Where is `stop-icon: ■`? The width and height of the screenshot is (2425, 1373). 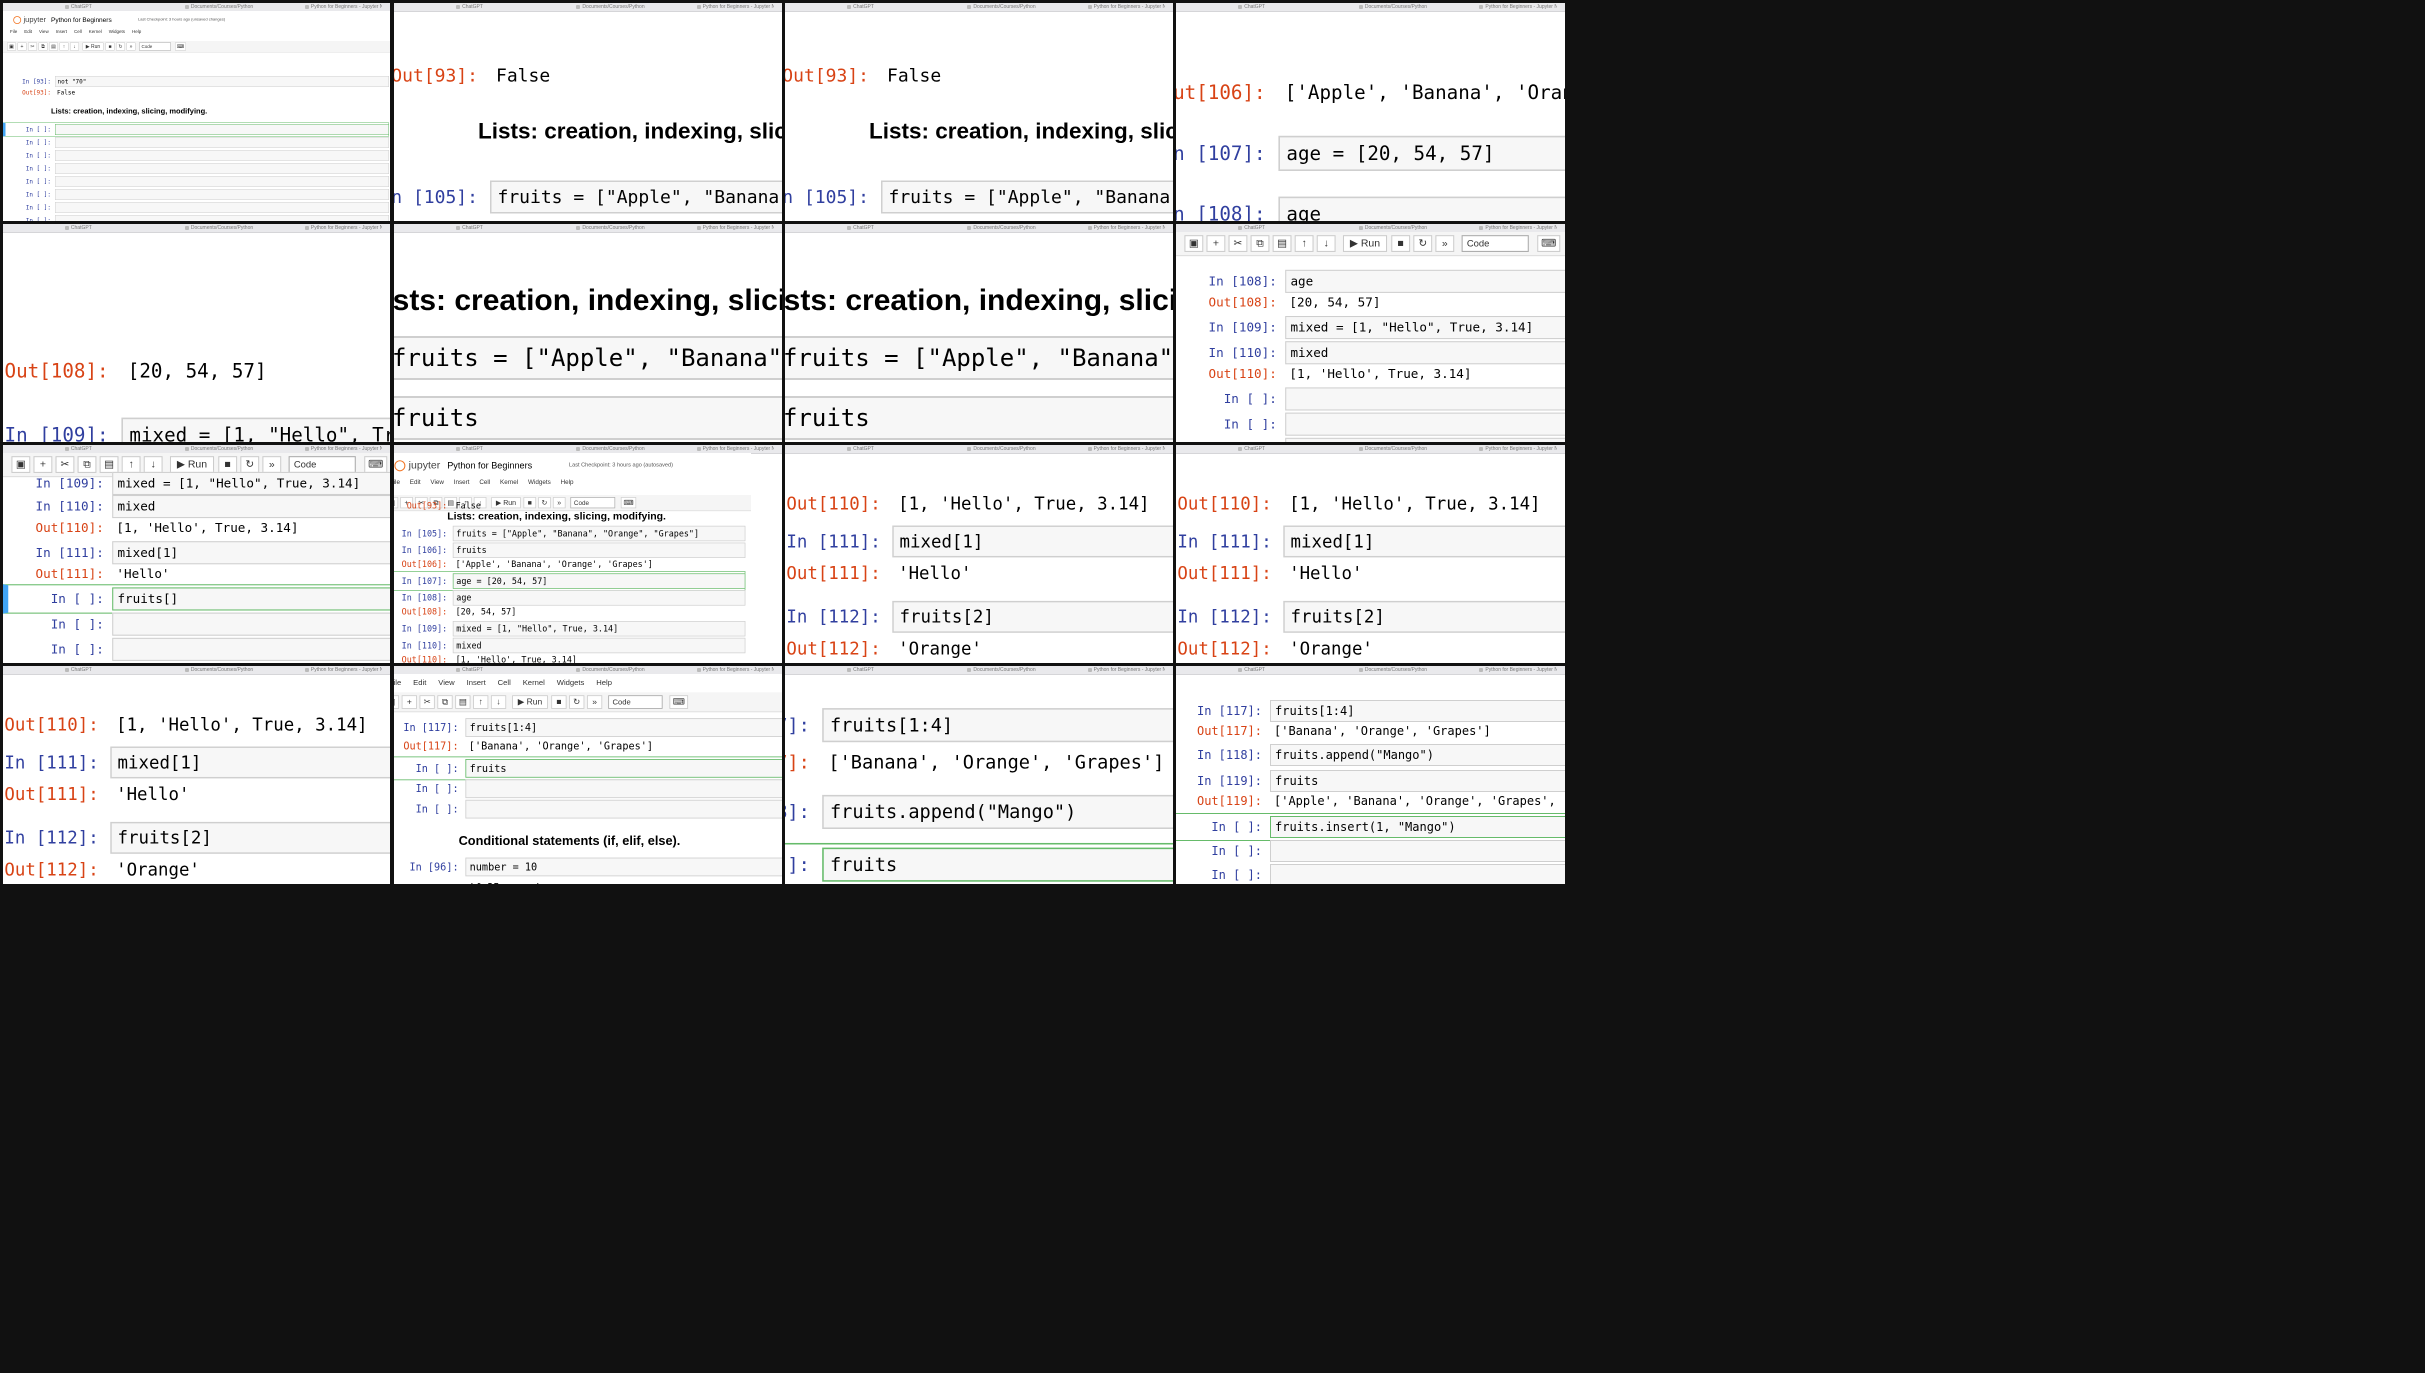
stop-icon: ■ is located at coordinates (1401, 243).